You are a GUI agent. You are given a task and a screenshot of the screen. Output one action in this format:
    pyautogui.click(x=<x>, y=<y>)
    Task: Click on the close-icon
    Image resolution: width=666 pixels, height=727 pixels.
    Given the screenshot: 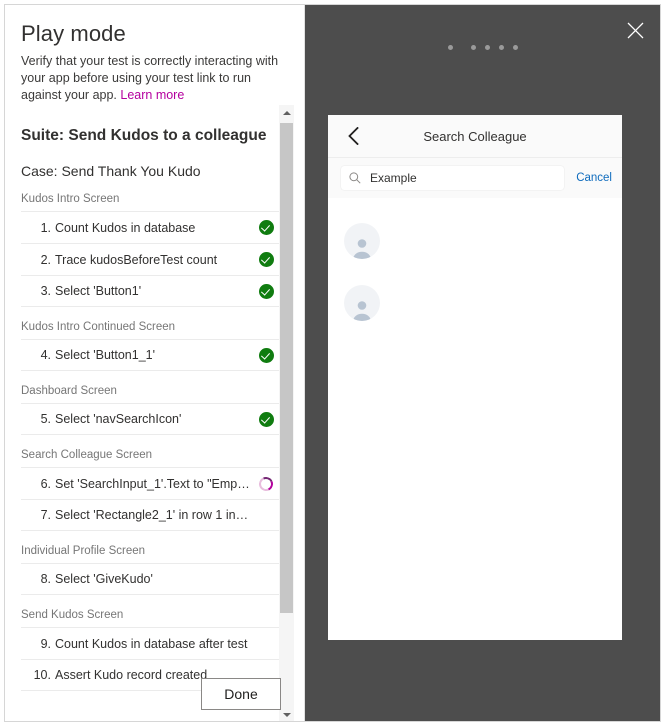 What is the action you would take?
    pyautogui.click(x=635, y=30)
    